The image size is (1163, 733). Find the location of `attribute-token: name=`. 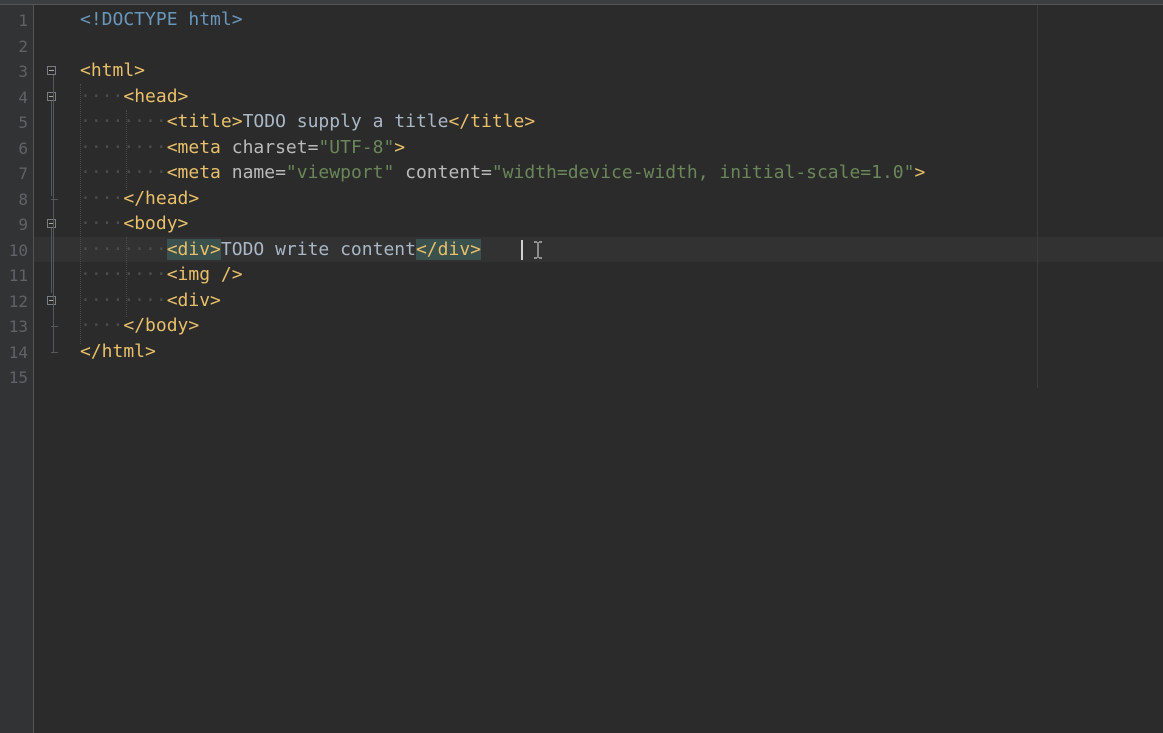

attribute-token: name= is located at coordinates (253, 172).